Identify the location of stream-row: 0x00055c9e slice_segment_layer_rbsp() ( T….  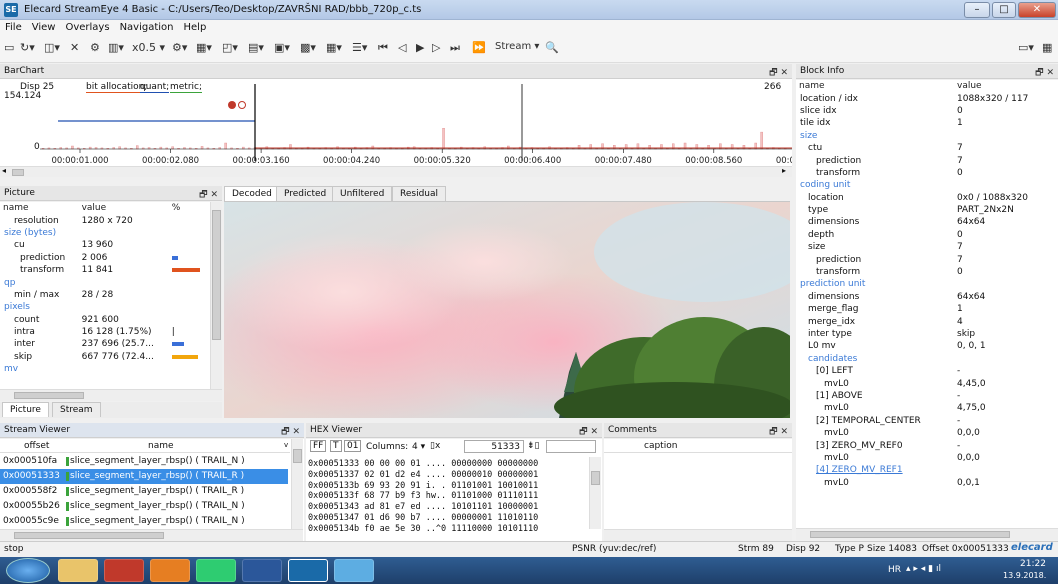
(144, 521).